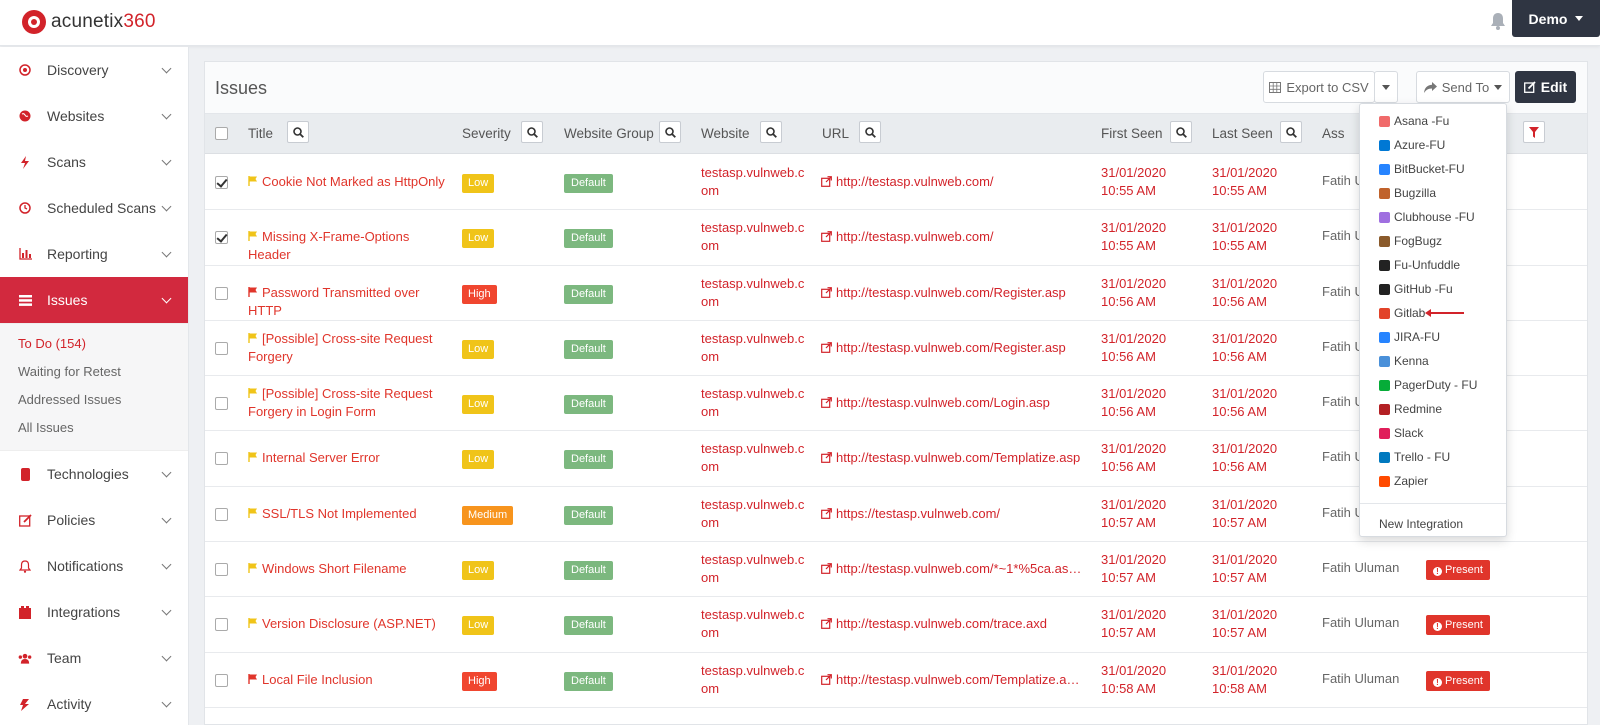 Image resolution: width=1600 pixels, height=725 pixels. I want to click on send-to-item-fu-unfuddle: Fu-Unfuddle, so click(1433, 265).